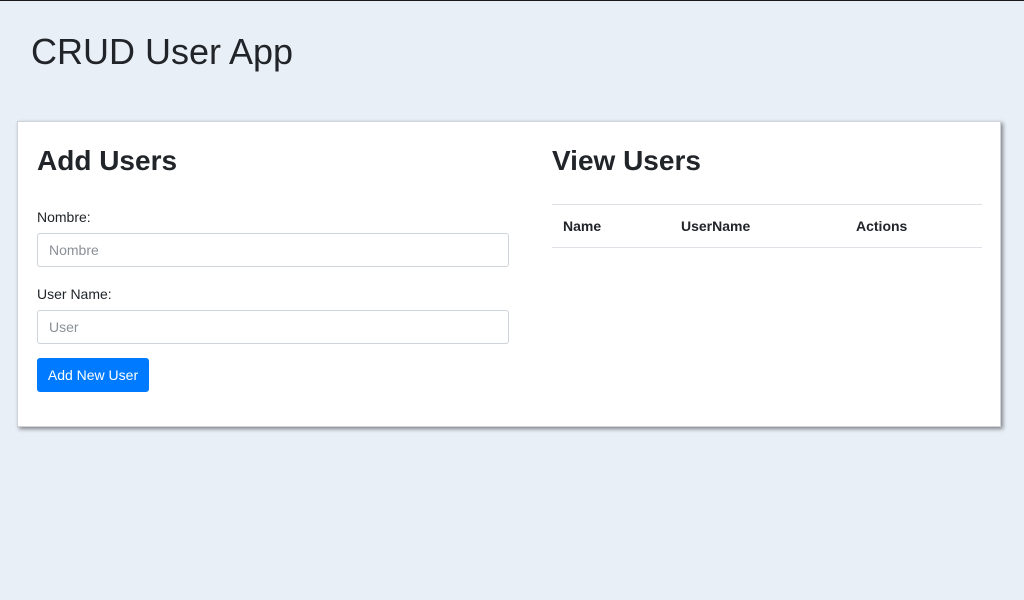  What do you see at coordinates (93, 375) in the screenshot?
I see `add-new-user-button: Add New User` at bounding box center [93, 375].